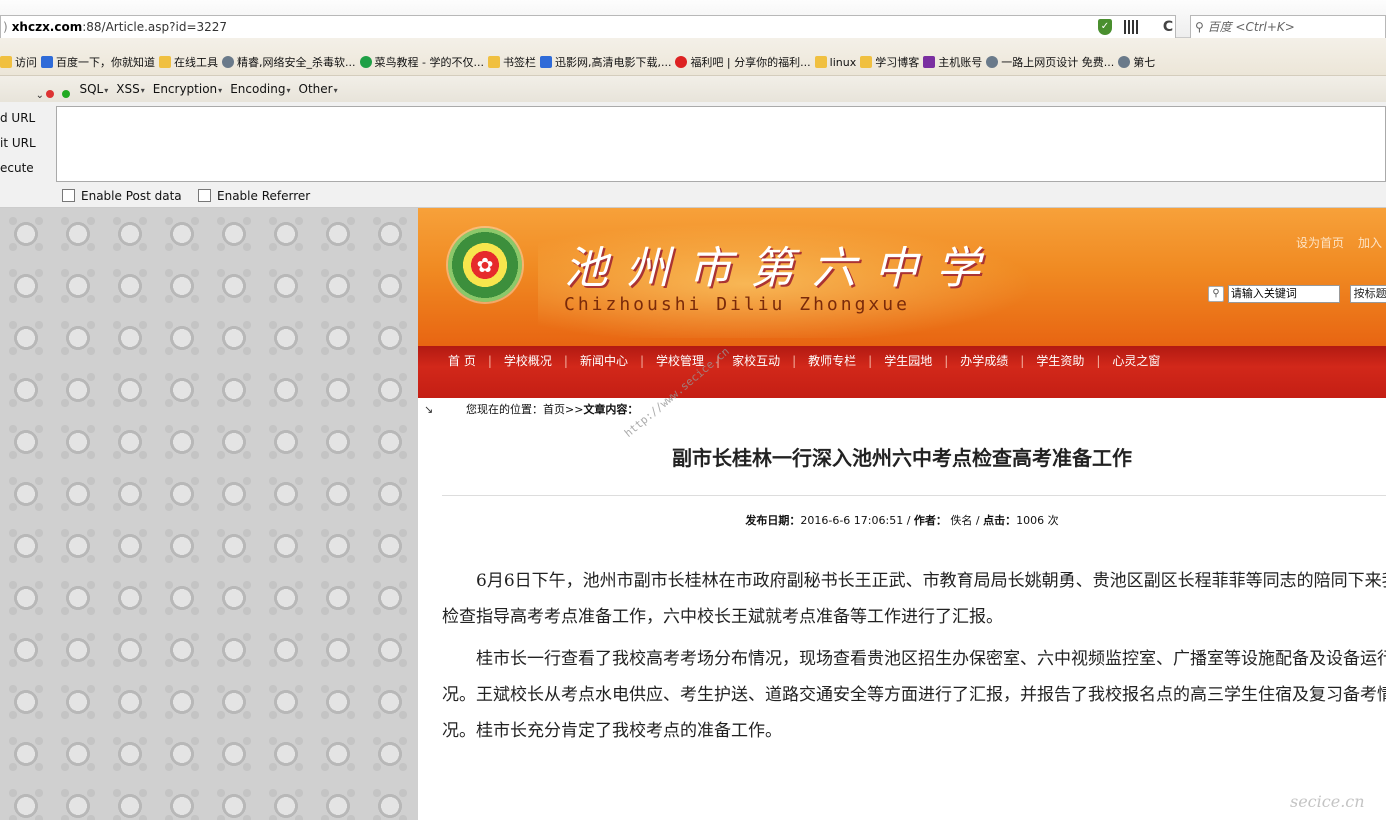 The image size is (1386, 820). What do you see at coordinates (528, 361) in the screenshot?
I see `nav-item: 学校概况` at bounding box center [528, 361].